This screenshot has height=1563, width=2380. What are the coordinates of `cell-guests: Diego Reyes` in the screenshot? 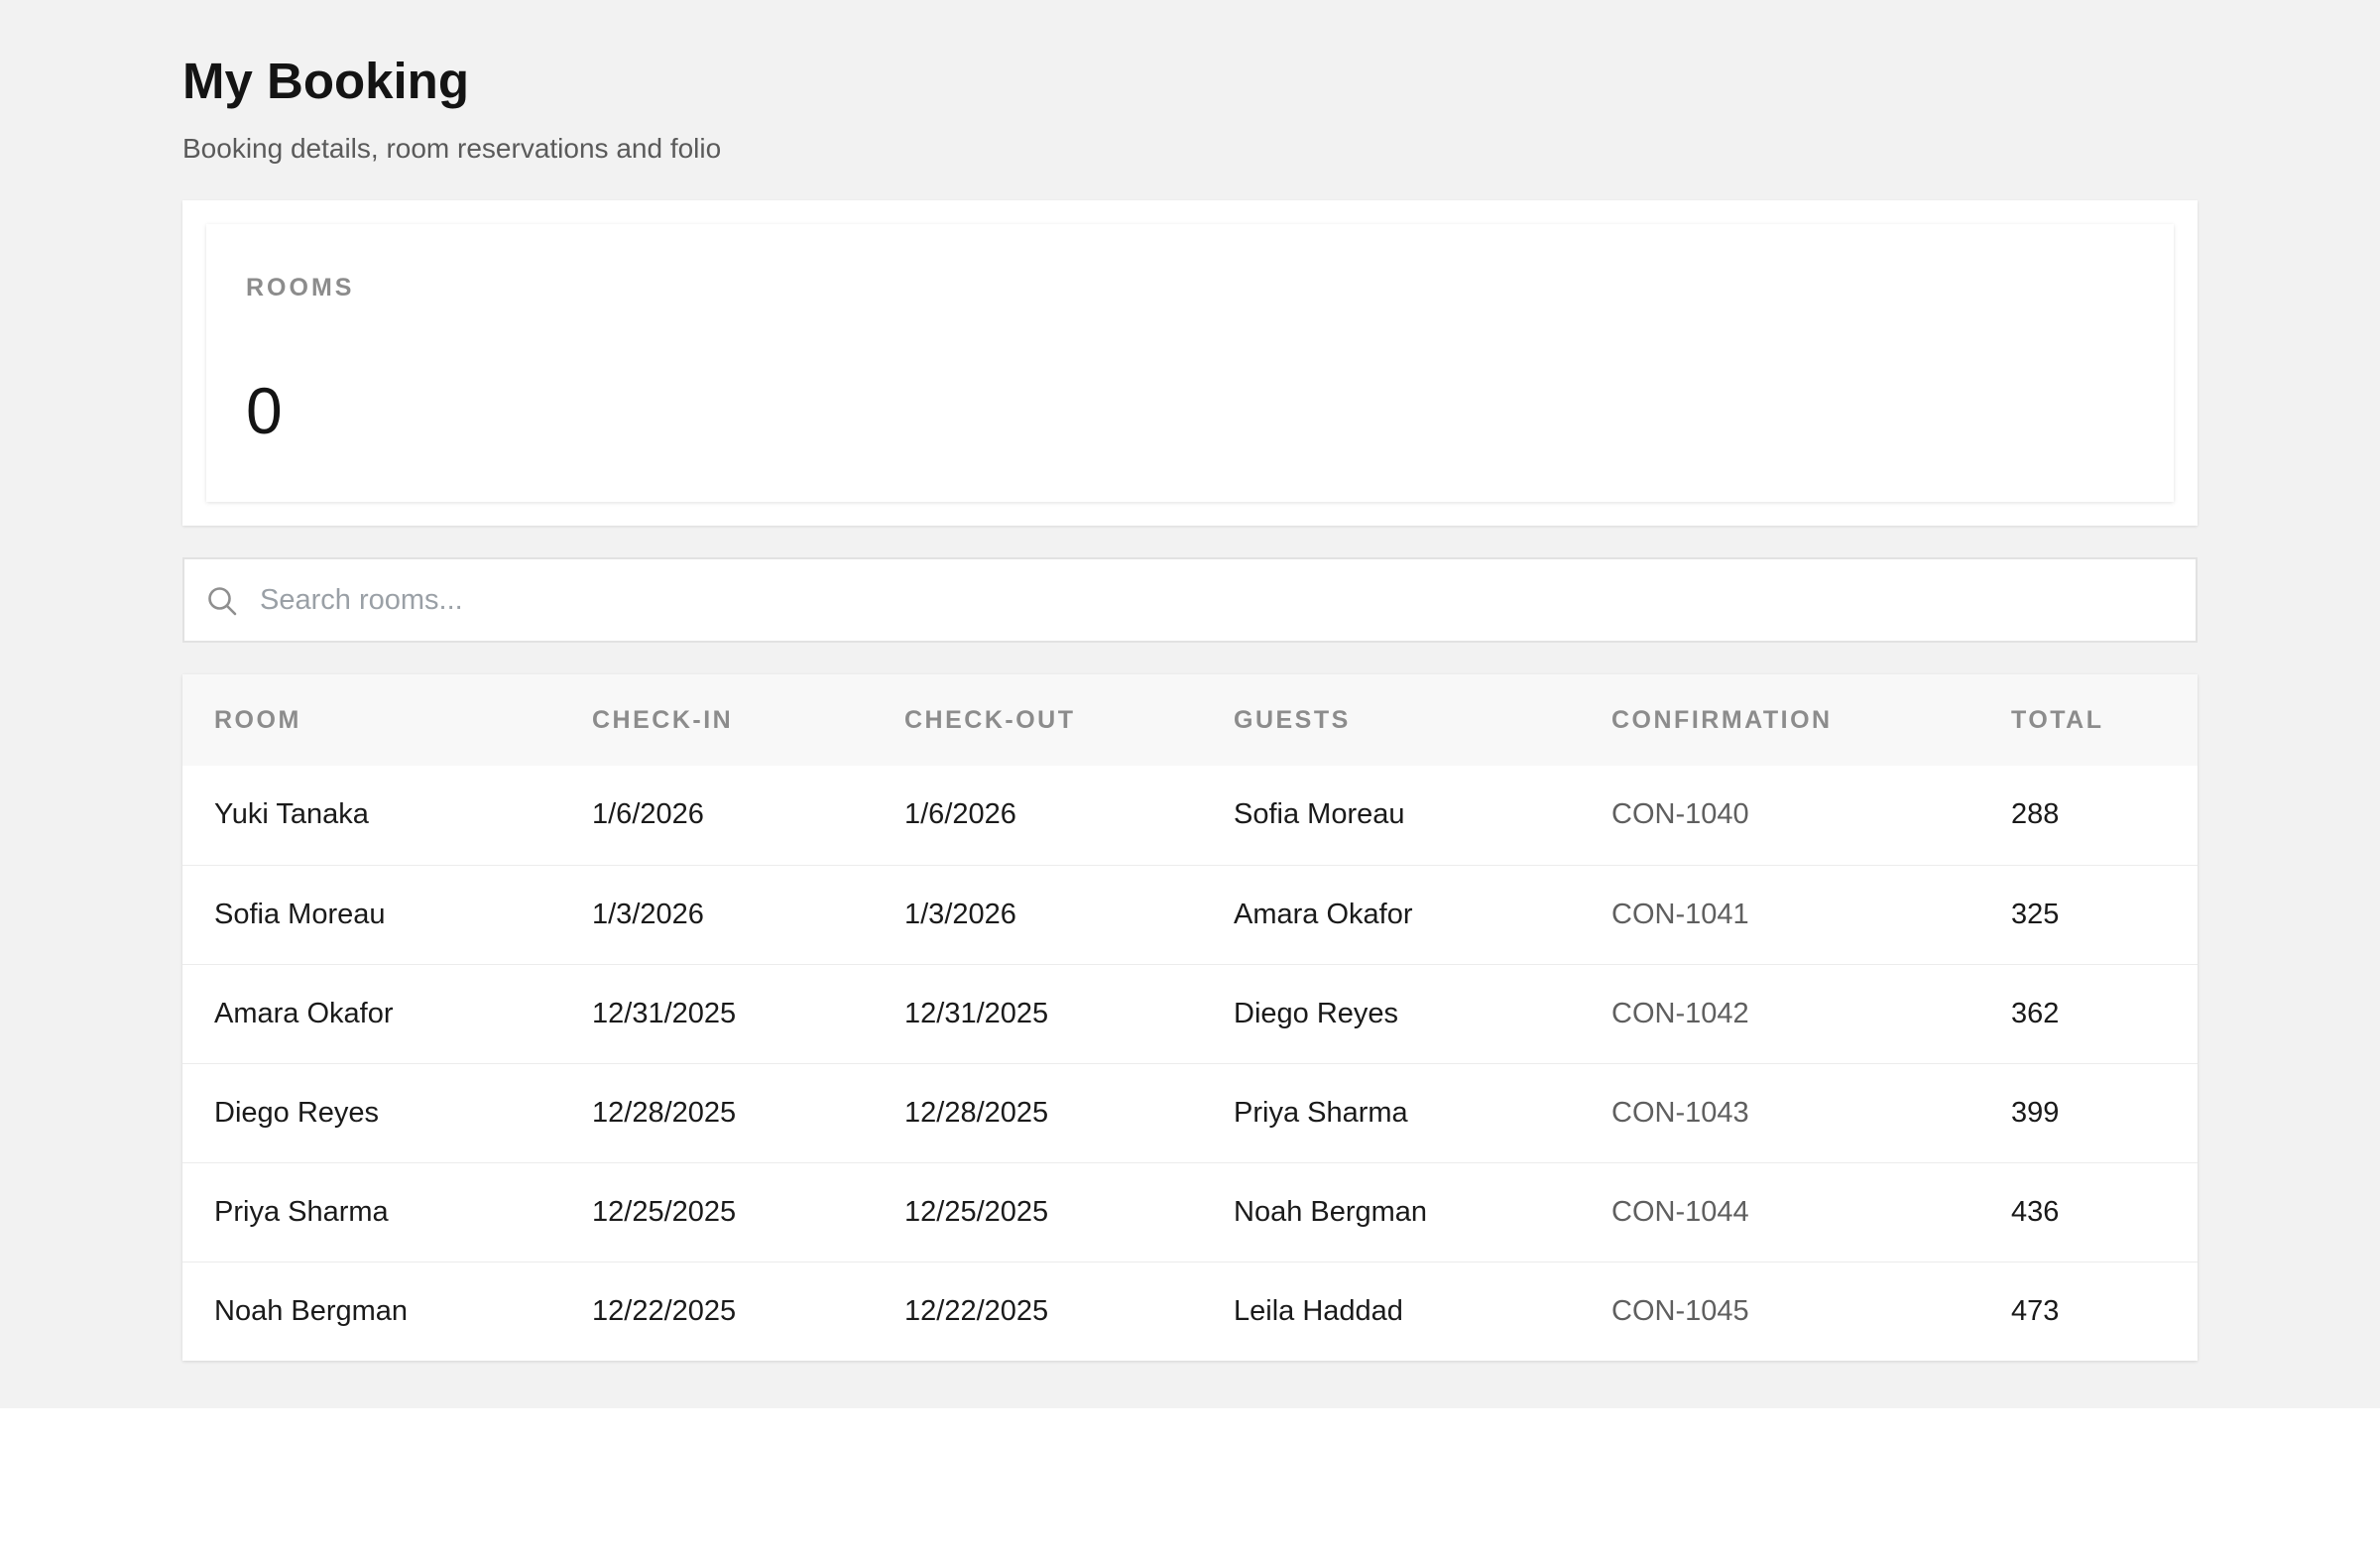 It's located at (1316, 1013).